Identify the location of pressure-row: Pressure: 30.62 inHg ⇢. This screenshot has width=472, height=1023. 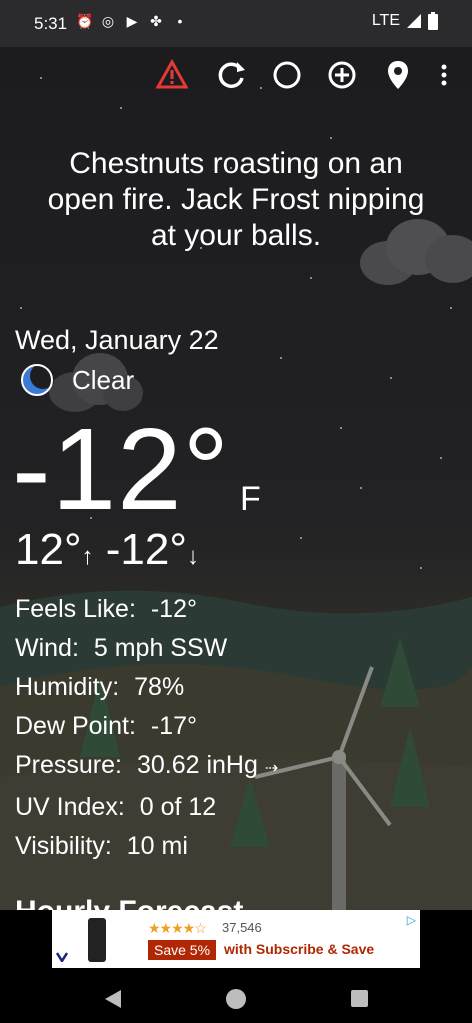
(146, 767).